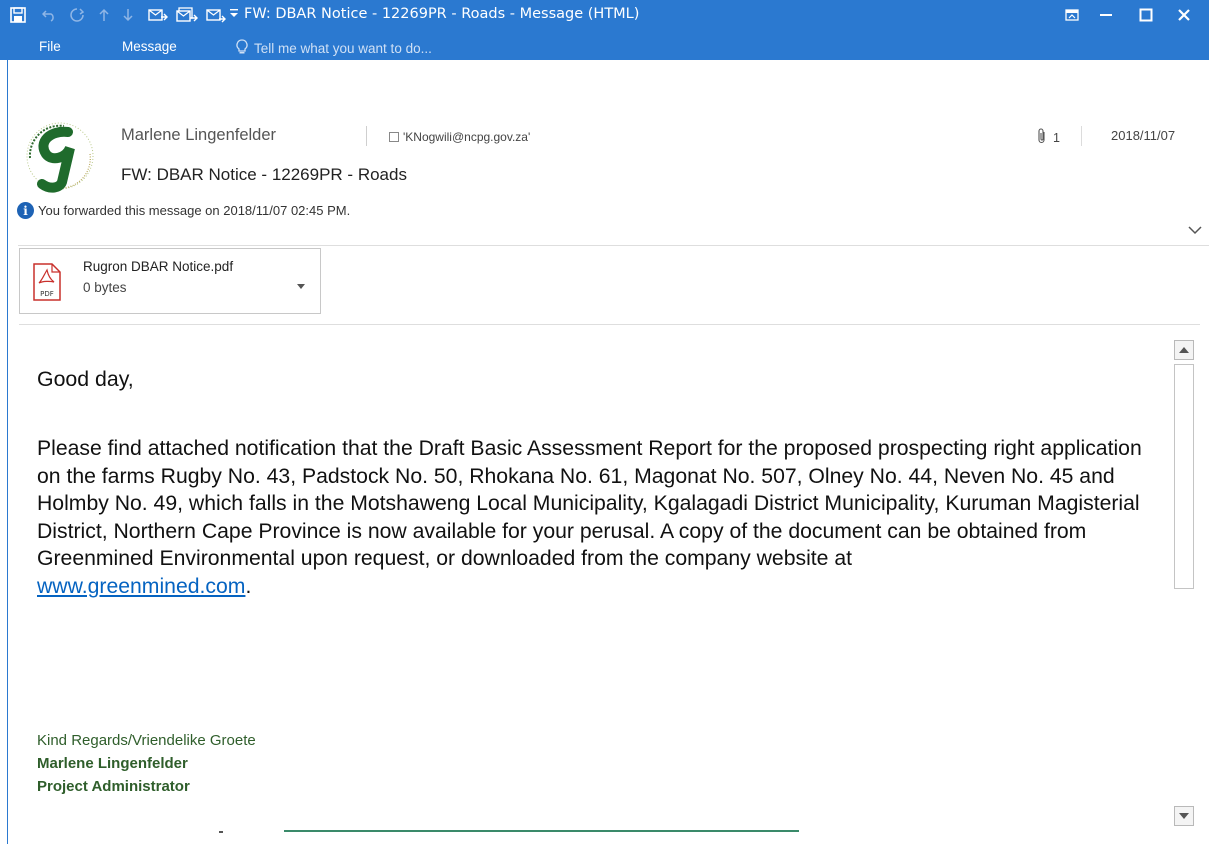  I want to click on ribbon-display-options-icon, so click(1072, 15).